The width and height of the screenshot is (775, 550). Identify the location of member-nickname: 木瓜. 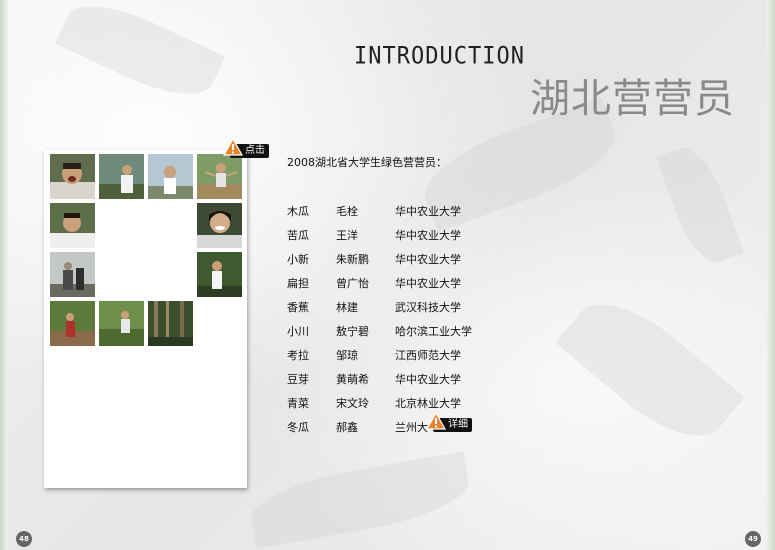
(298, 211).